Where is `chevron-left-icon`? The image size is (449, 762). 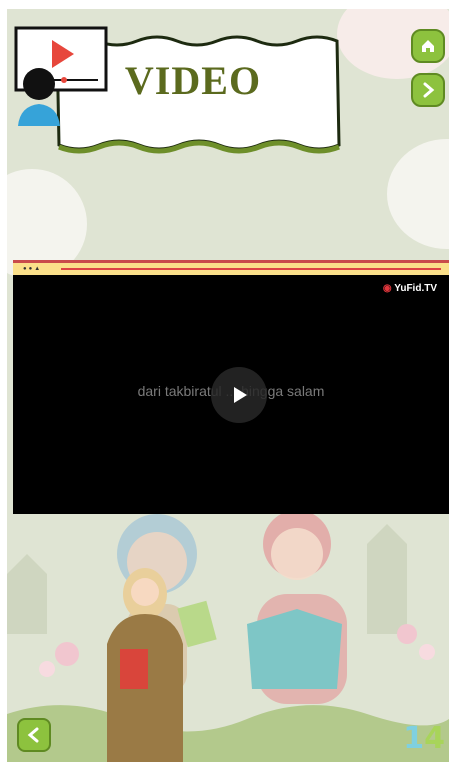
chevron-left-icon is located at coordinates (33, 735).